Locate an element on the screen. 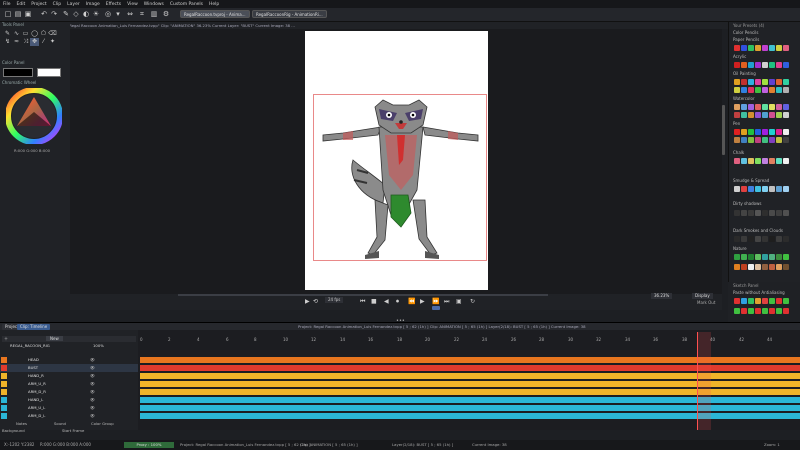 This screenshot has width=800, height=450. section-acrylic: Acrylic is located at coordinates (739, 56).